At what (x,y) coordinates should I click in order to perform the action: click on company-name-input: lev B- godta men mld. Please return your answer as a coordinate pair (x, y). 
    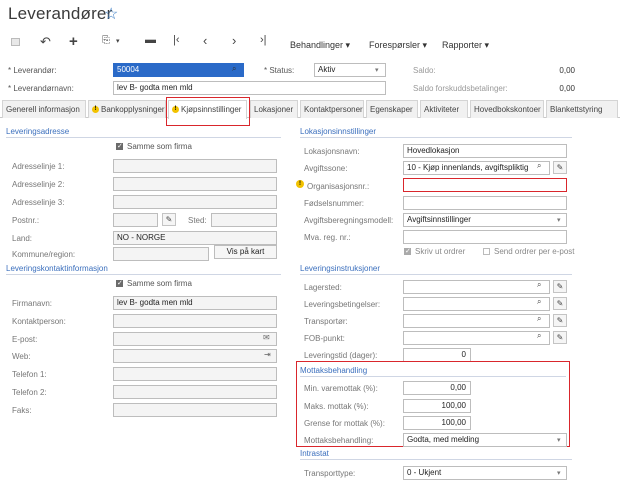
    Looking at the image, I should click on (195, 303).